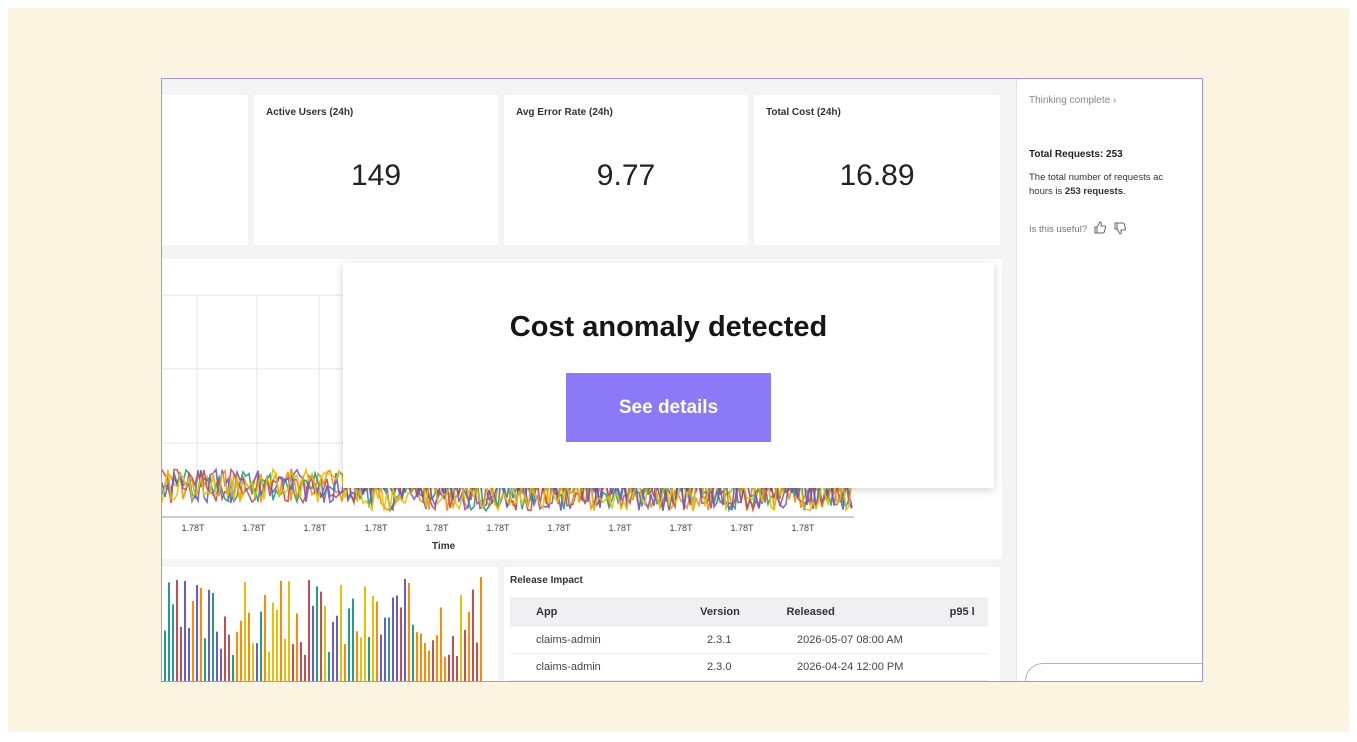 The image size is (1357, 742). Describe the element at coordinates (1120, 229) in the screenshot. I see `thumbs-down-icon` at that location.